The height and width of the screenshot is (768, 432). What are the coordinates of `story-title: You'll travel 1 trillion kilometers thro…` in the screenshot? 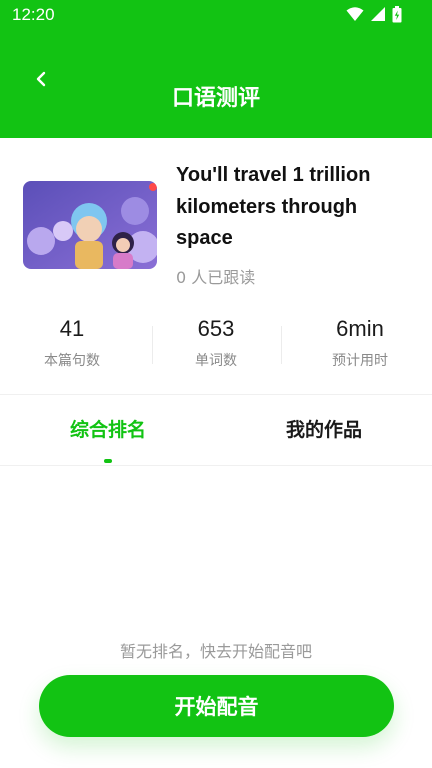 It's located at (273, 206).